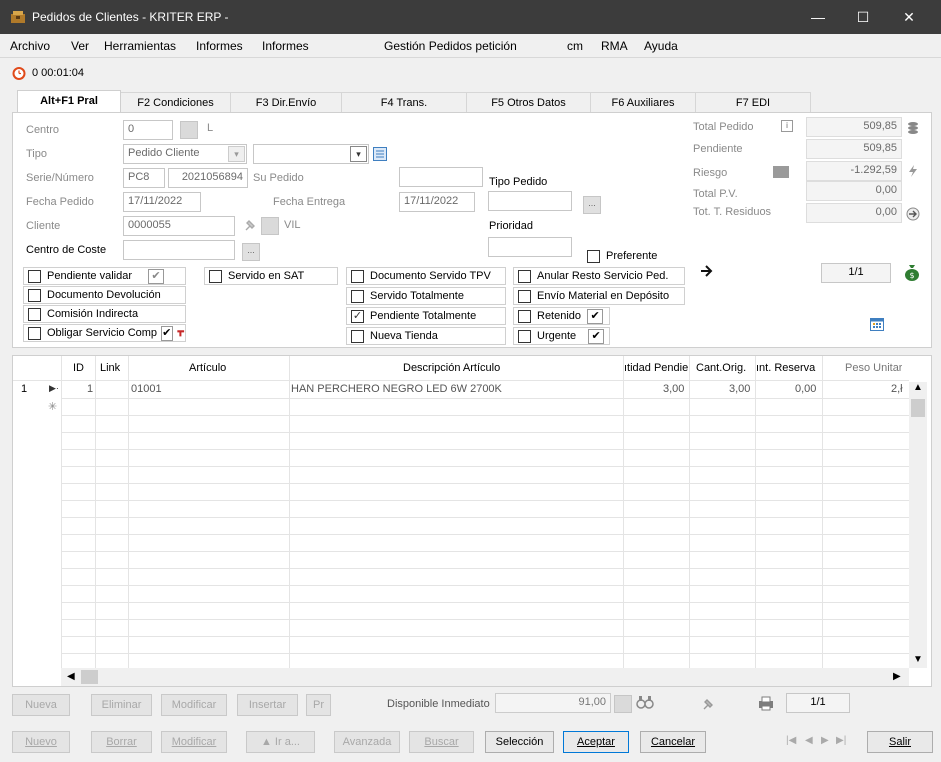 The height and width of the screenshot is (762, 941). Describe the element at coordinates (519, 742) in the screenshot. I see `seleccion-button: Selección` at that location.